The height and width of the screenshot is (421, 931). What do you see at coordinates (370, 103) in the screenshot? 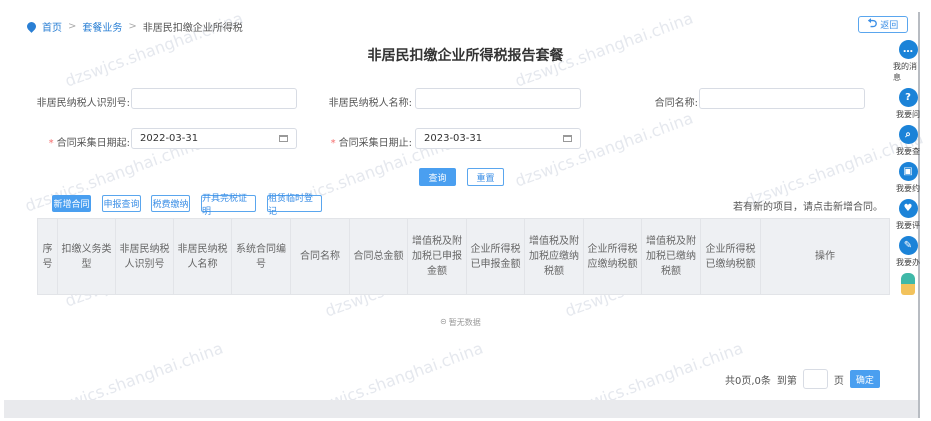
I see `taxpayer-name-label: 非居民纳税人名称:` at bounding box center [370, 103].